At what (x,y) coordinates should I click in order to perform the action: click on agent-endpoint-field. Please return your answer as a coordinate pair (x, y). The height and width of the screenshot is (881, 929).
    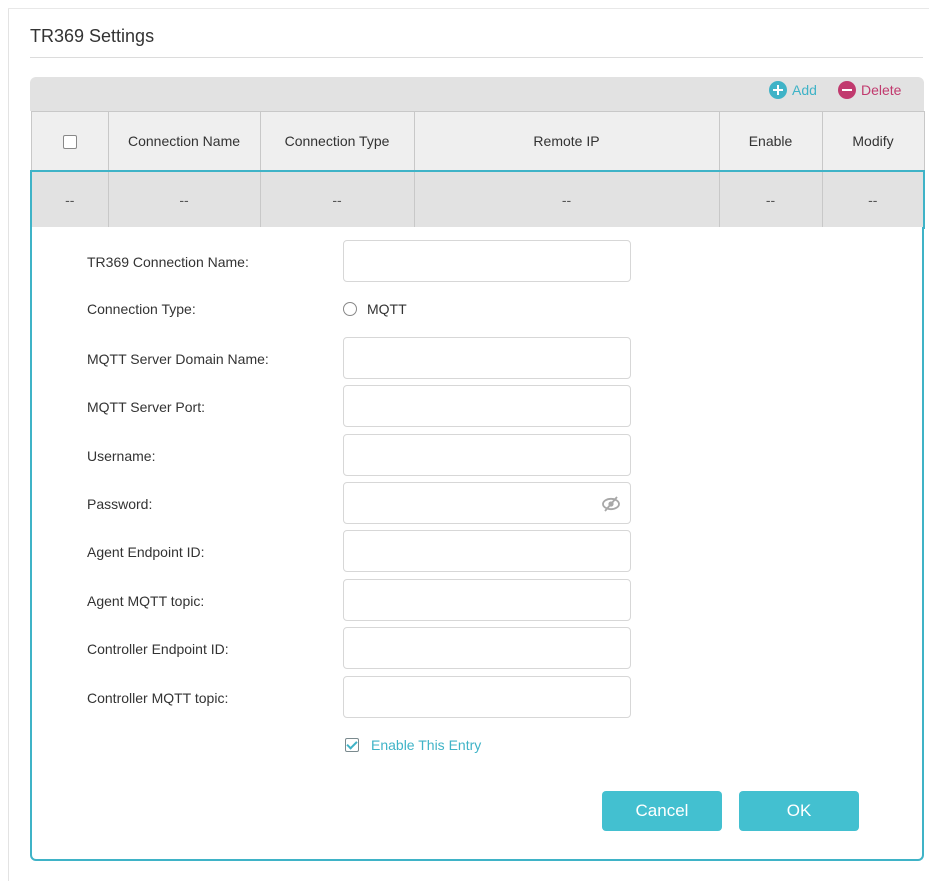
    Looking at the image, I should click on (487, 551).